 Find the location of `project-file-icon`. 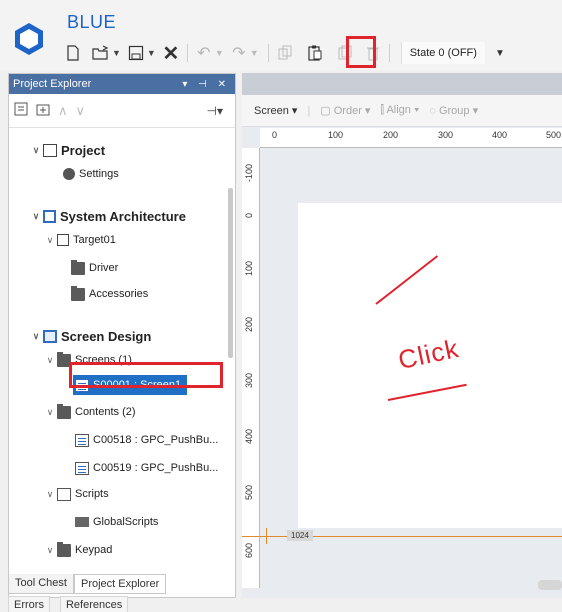

project-file-icon is located at coordinates (50, 150).